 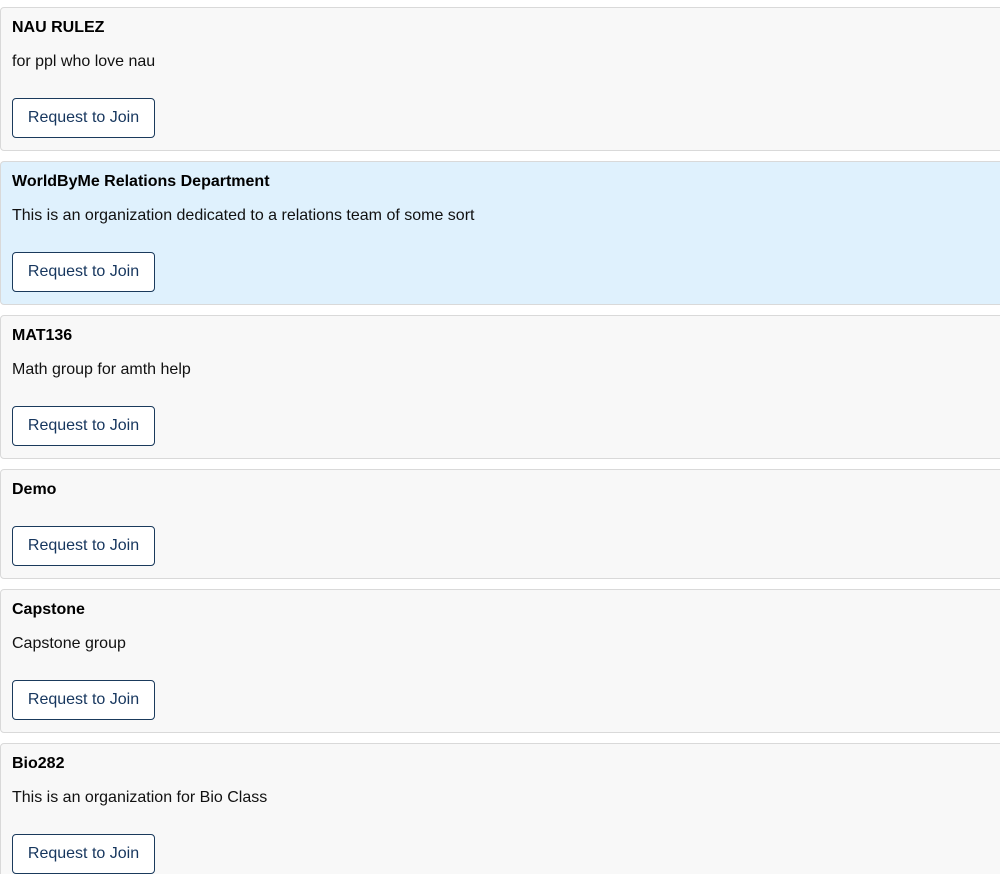 I want to click on organization-card: Demo Request to Join, so click(x=500, y=524).